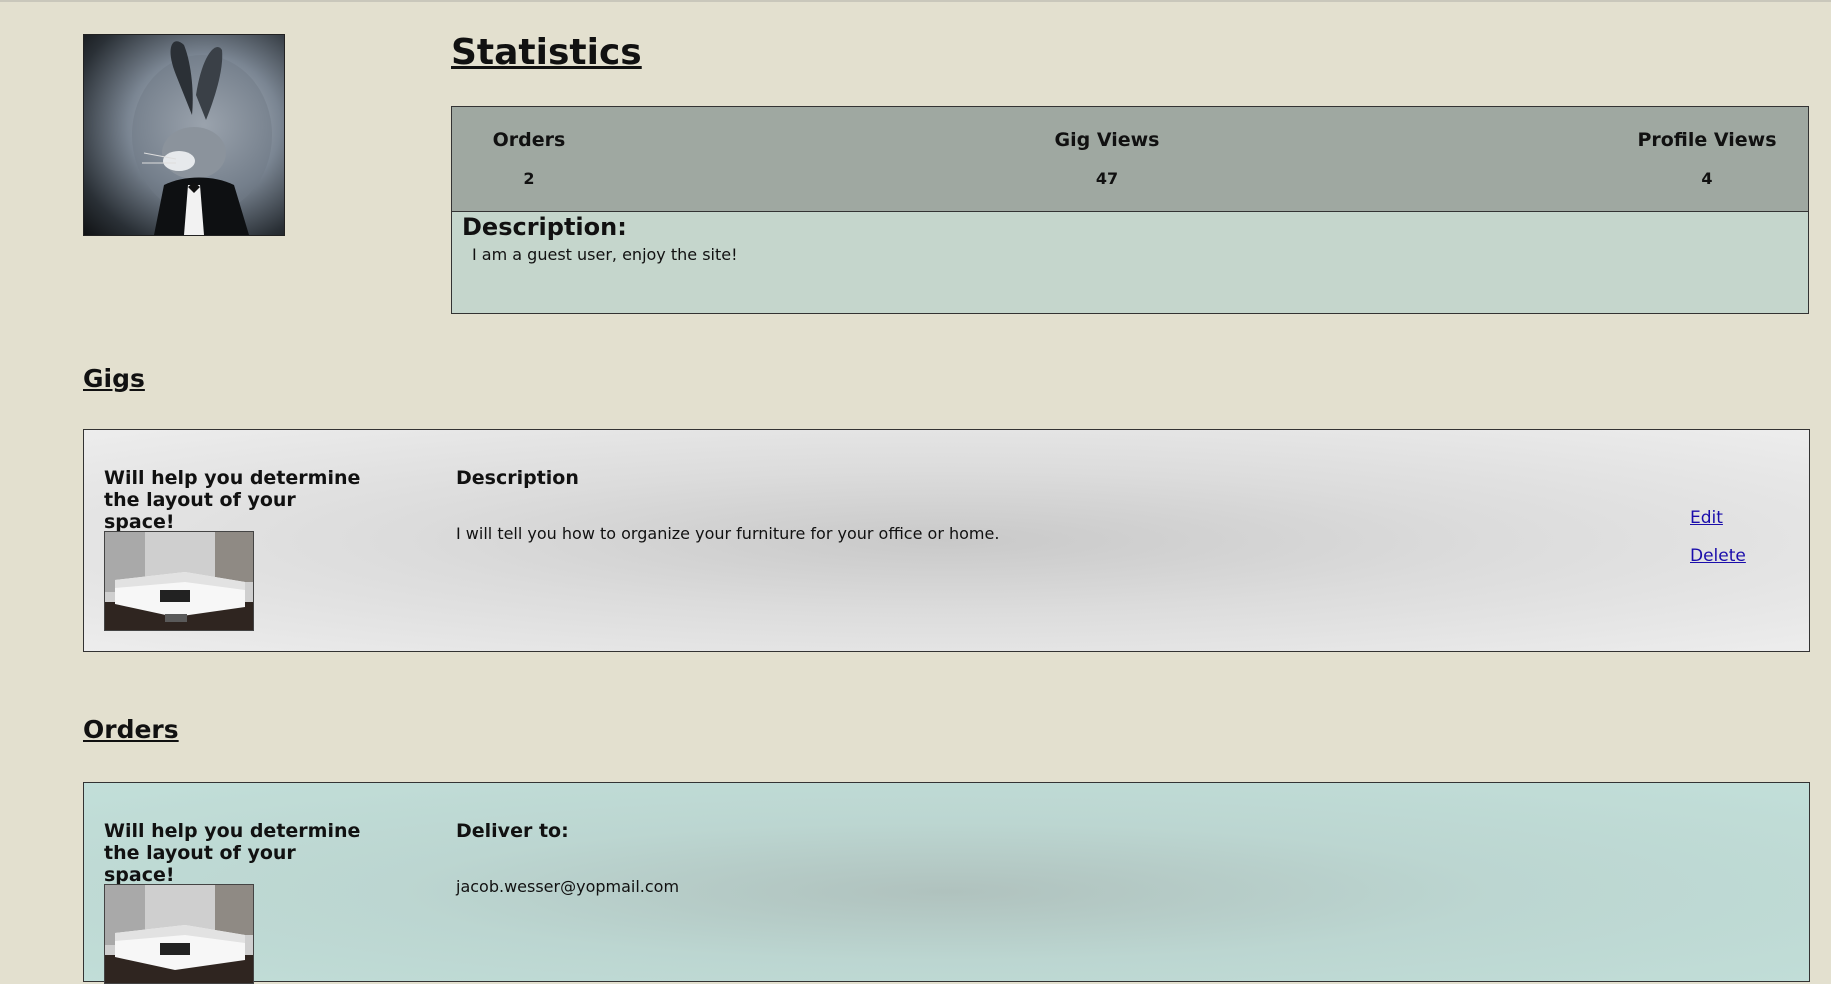 Image resolution: width=1831 pixels, height=984 pixels. What do you see at coordinates (1107, 140) in the screenshot?
I see `stat-gig-views-label: Gig Views` at bounding box center [1107, 140].